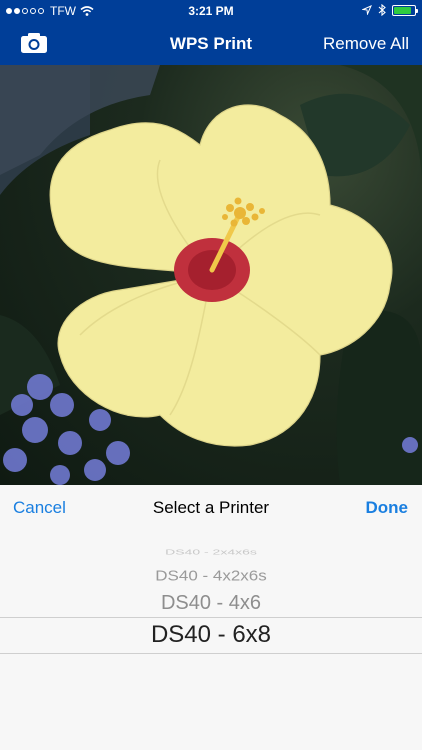 Image resolution: width=422 pixels, height=750 pixels. What do you see at coordinates (211, 552) in the screenshot?
I see `picker-option: DS40 - 2x4x6s` at bounding box center [211, 552].